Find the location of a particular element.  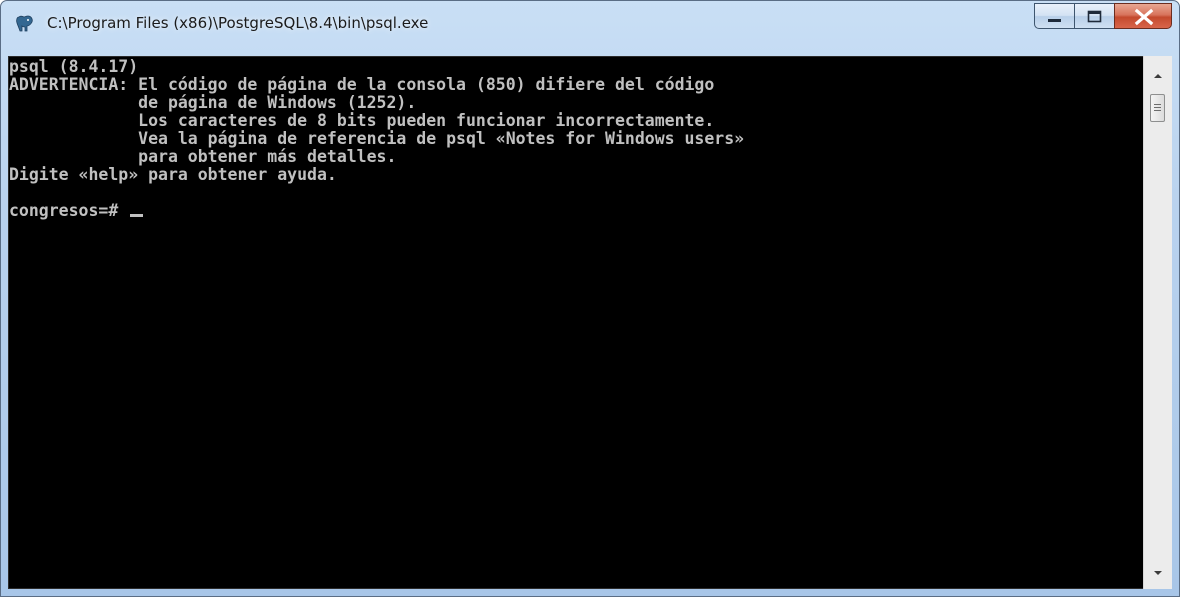

caption-buttons is located at coordinates (1103, 16).